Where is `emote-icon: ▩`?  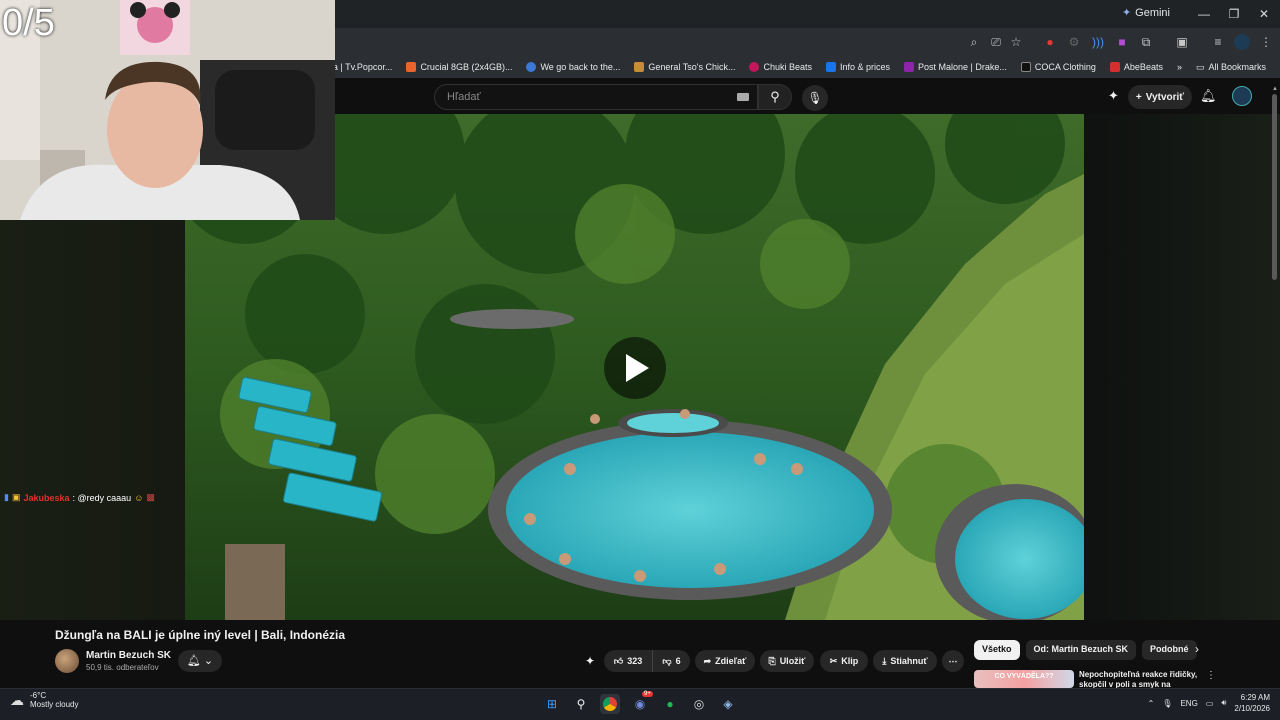
emote-icon: ▩ is located at coordinates (150, 497).